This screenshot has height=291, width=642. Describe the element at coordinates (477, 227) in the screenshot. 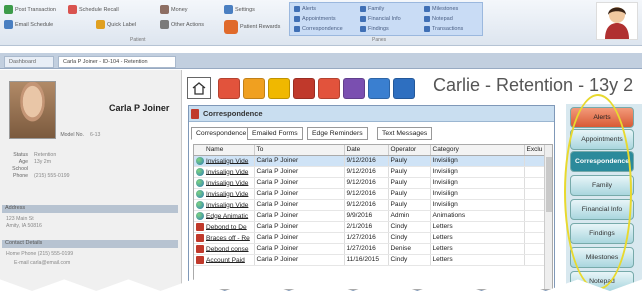

I see `row-category: Letters` at that location.